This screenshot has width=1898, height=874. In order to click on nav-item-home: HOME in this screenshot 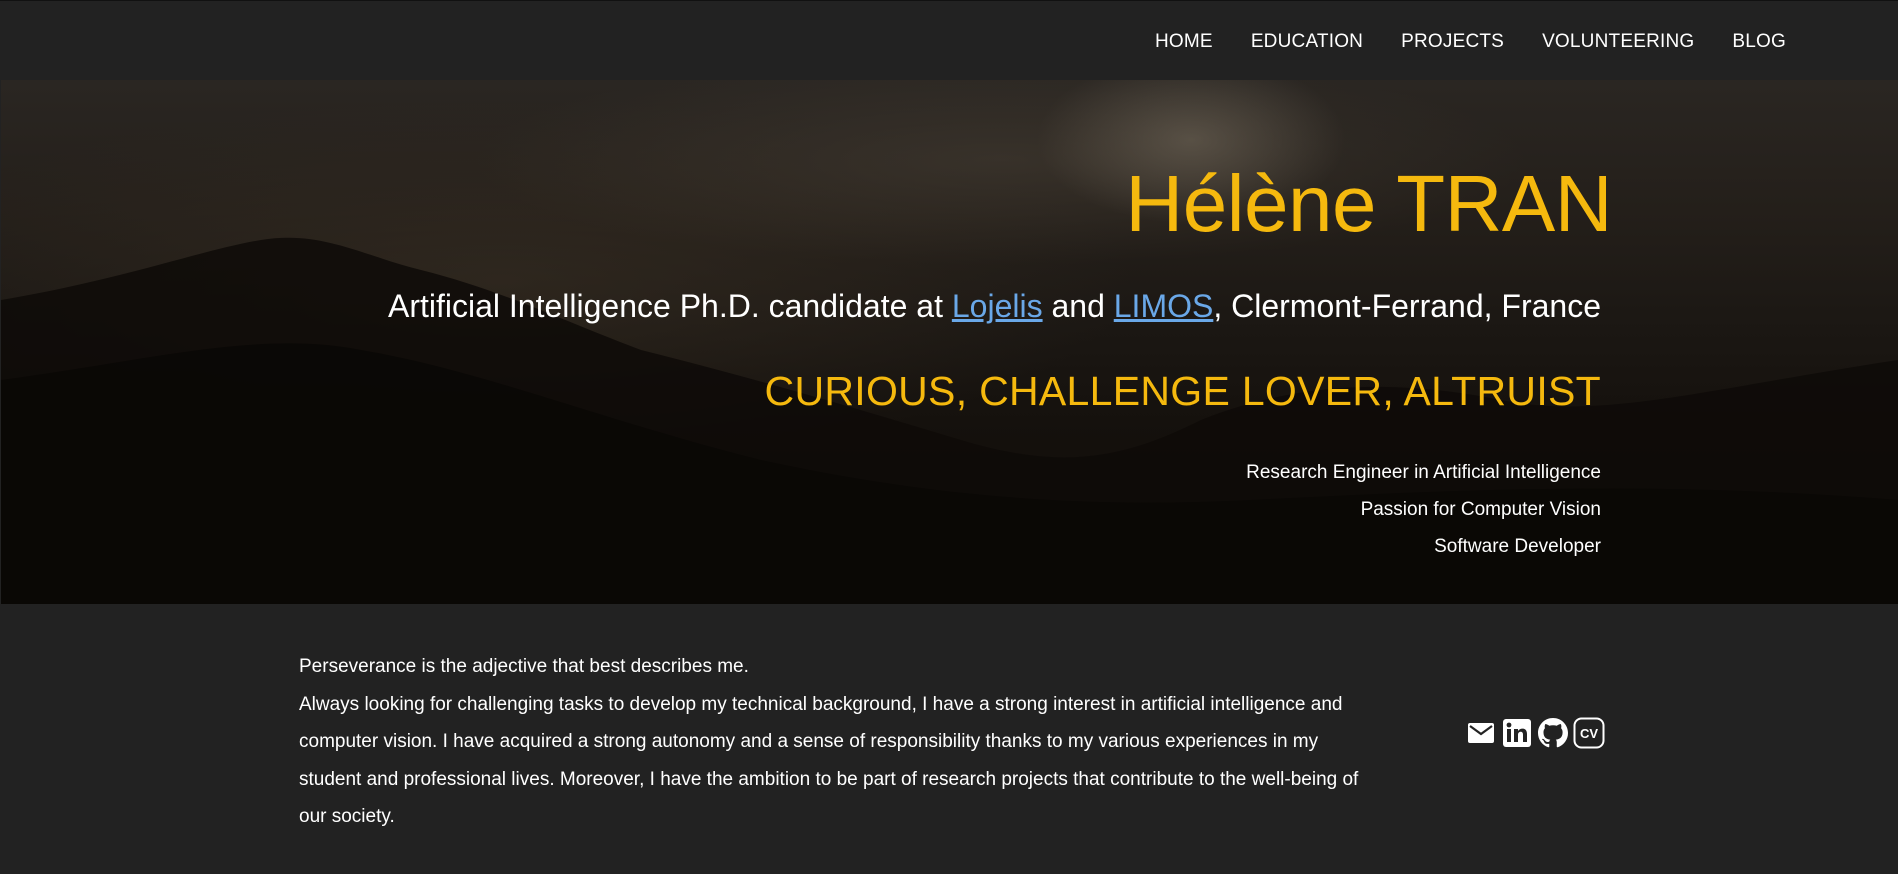, I will do `click(1184, 42)`.